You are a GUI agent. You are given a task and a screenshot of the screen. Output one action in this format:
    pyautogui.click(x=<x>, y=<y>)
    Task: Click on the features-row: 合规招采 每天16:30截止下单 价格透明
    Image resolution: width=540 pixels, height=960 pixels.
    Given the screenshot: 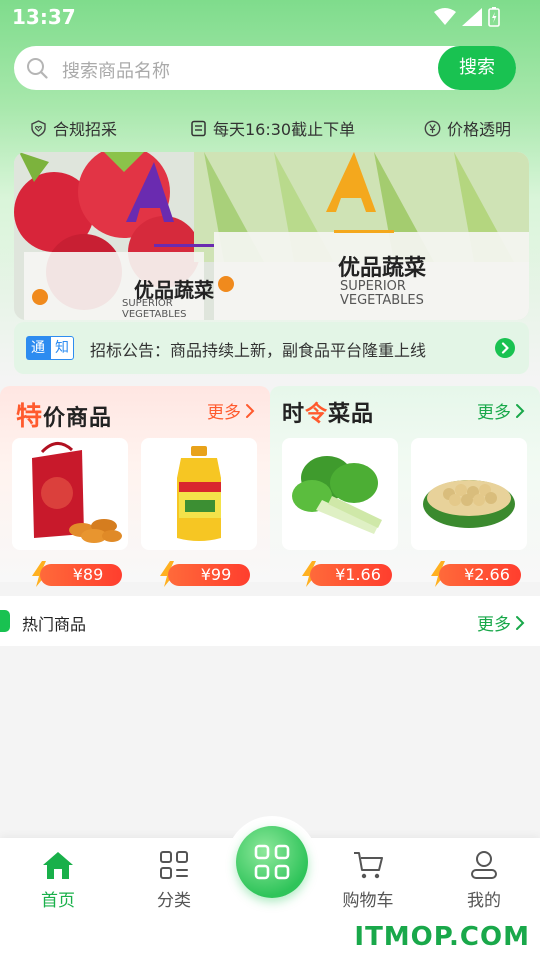 What is the action you would take?
    pyautogui.click(x=270, y=127)
    